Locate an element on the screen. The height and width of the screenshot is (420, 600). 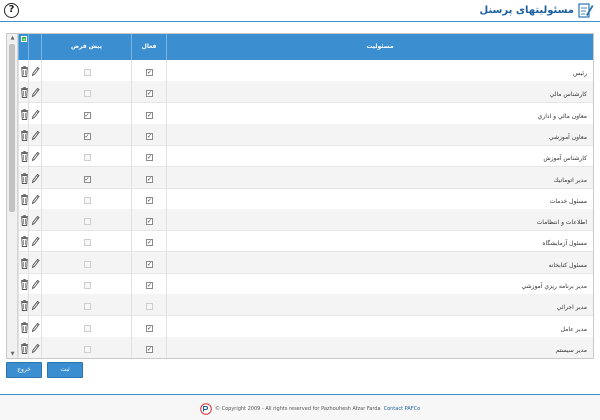
table-row: ✓ ✓ معاون مالي و اداري is located at coordinates (305, 113).